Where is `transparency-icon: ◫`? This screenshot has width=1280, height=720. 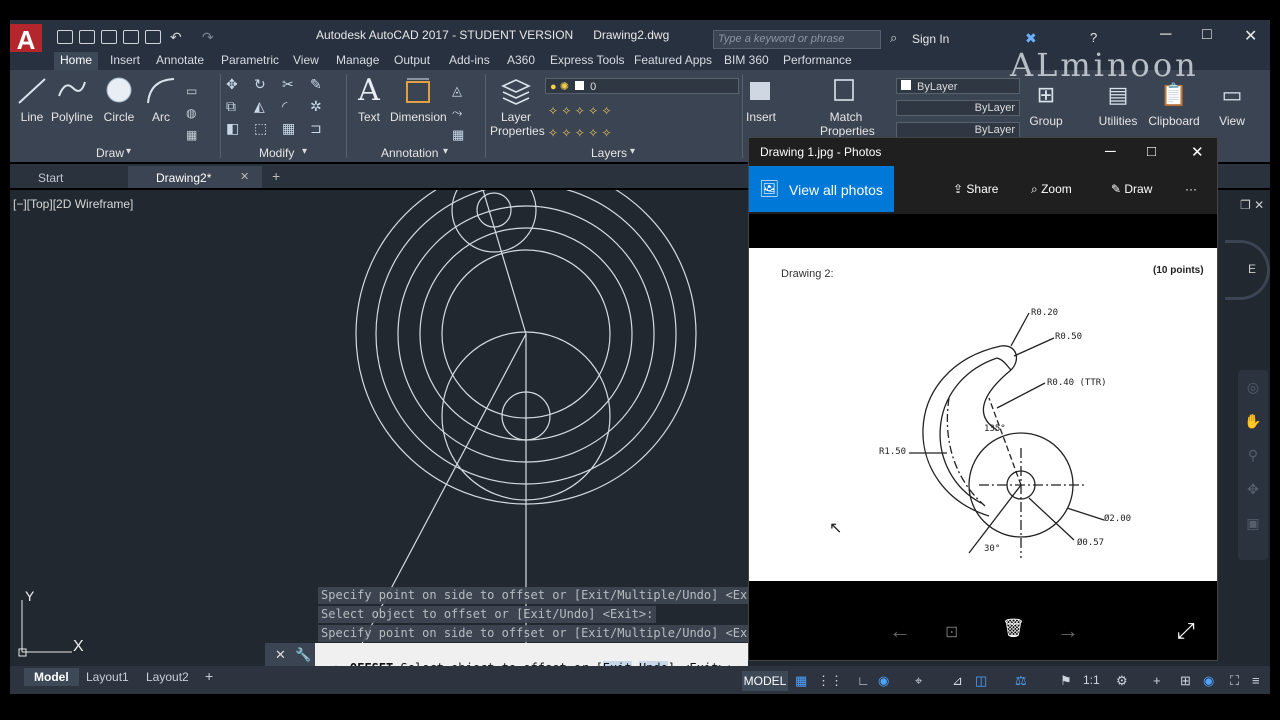
transparency-icon: ◫ is located at coordinates (981, 681).